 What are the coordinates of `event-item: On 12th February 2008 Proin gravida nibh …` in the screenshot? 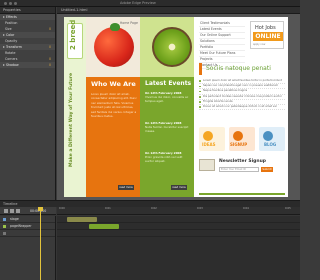 It's located at (168, 157).